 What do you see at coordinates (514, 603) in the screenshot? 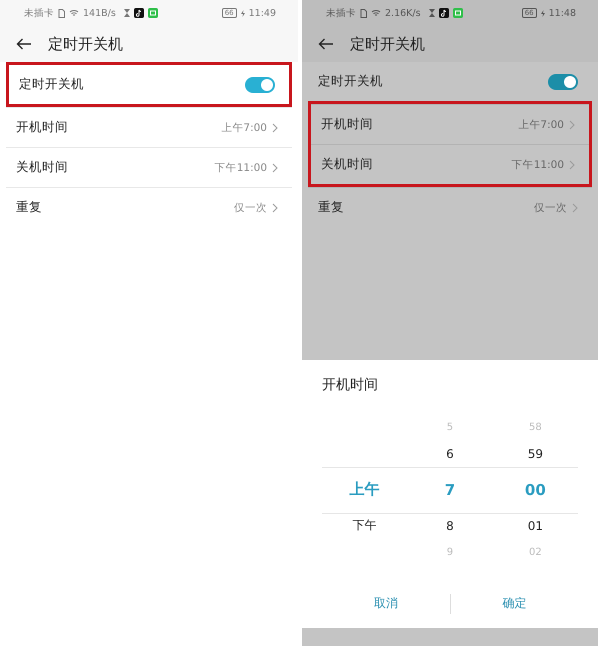
I see `confirm-button: 确定` at bounding box center [514, 603].